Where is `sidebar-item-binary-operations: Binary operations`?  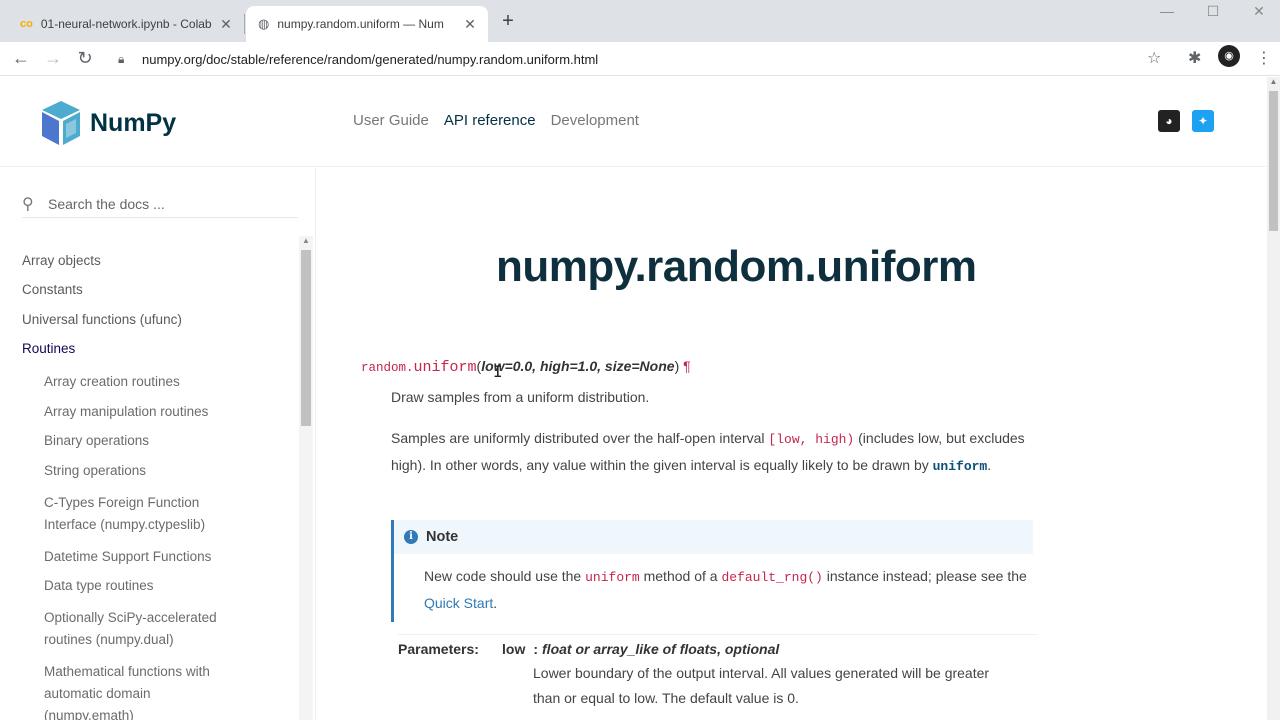 sidebar-item-binary-operations: Binary operations is located at coordinates (157, 441).